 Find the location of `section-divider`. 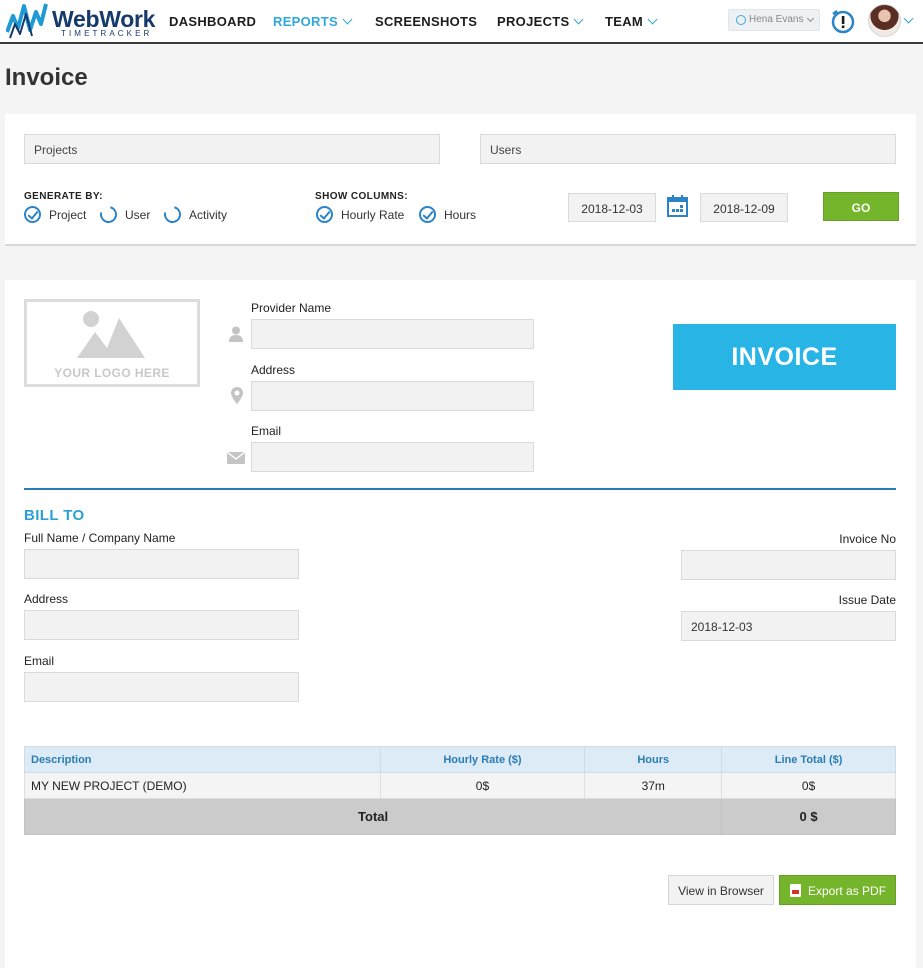

section-divider is located at coordinates (460, 489).